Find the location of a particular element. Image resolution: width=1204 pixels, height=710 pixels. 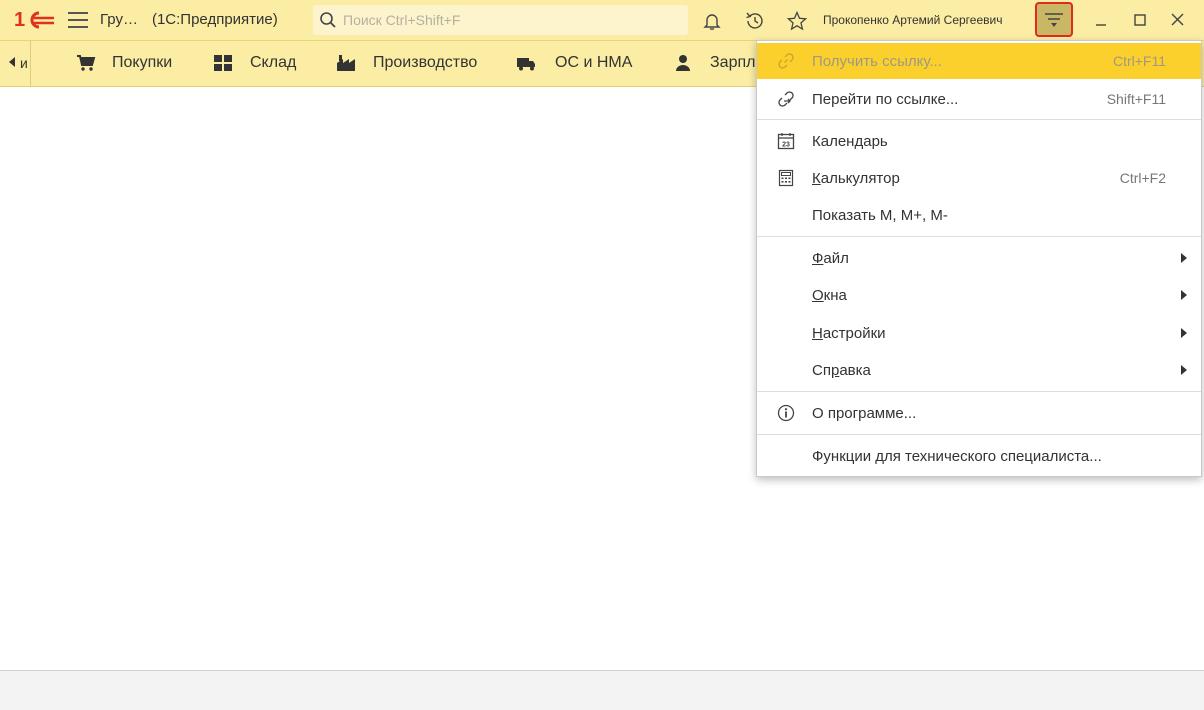

main-menu-button is located at coordinates (1054, 19).